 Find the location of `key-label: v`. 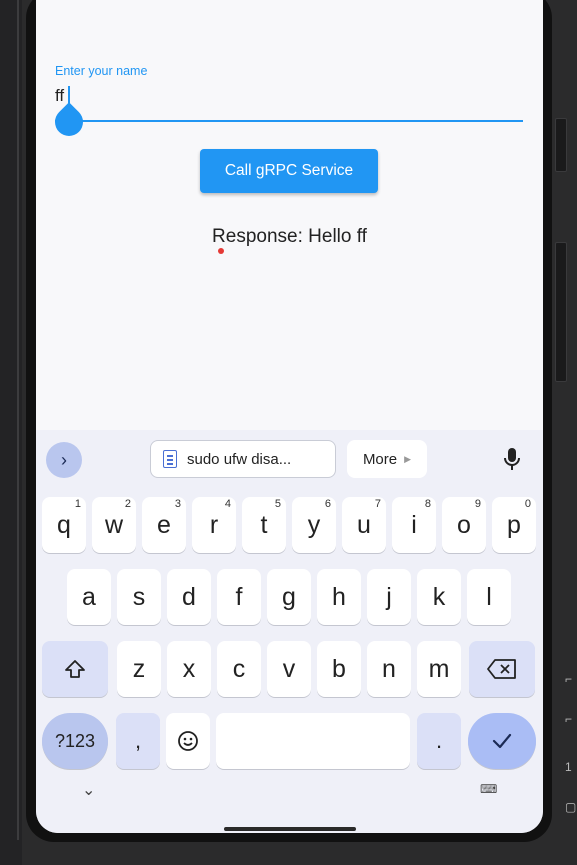

key-label: v is located at coordinates (289, 668).